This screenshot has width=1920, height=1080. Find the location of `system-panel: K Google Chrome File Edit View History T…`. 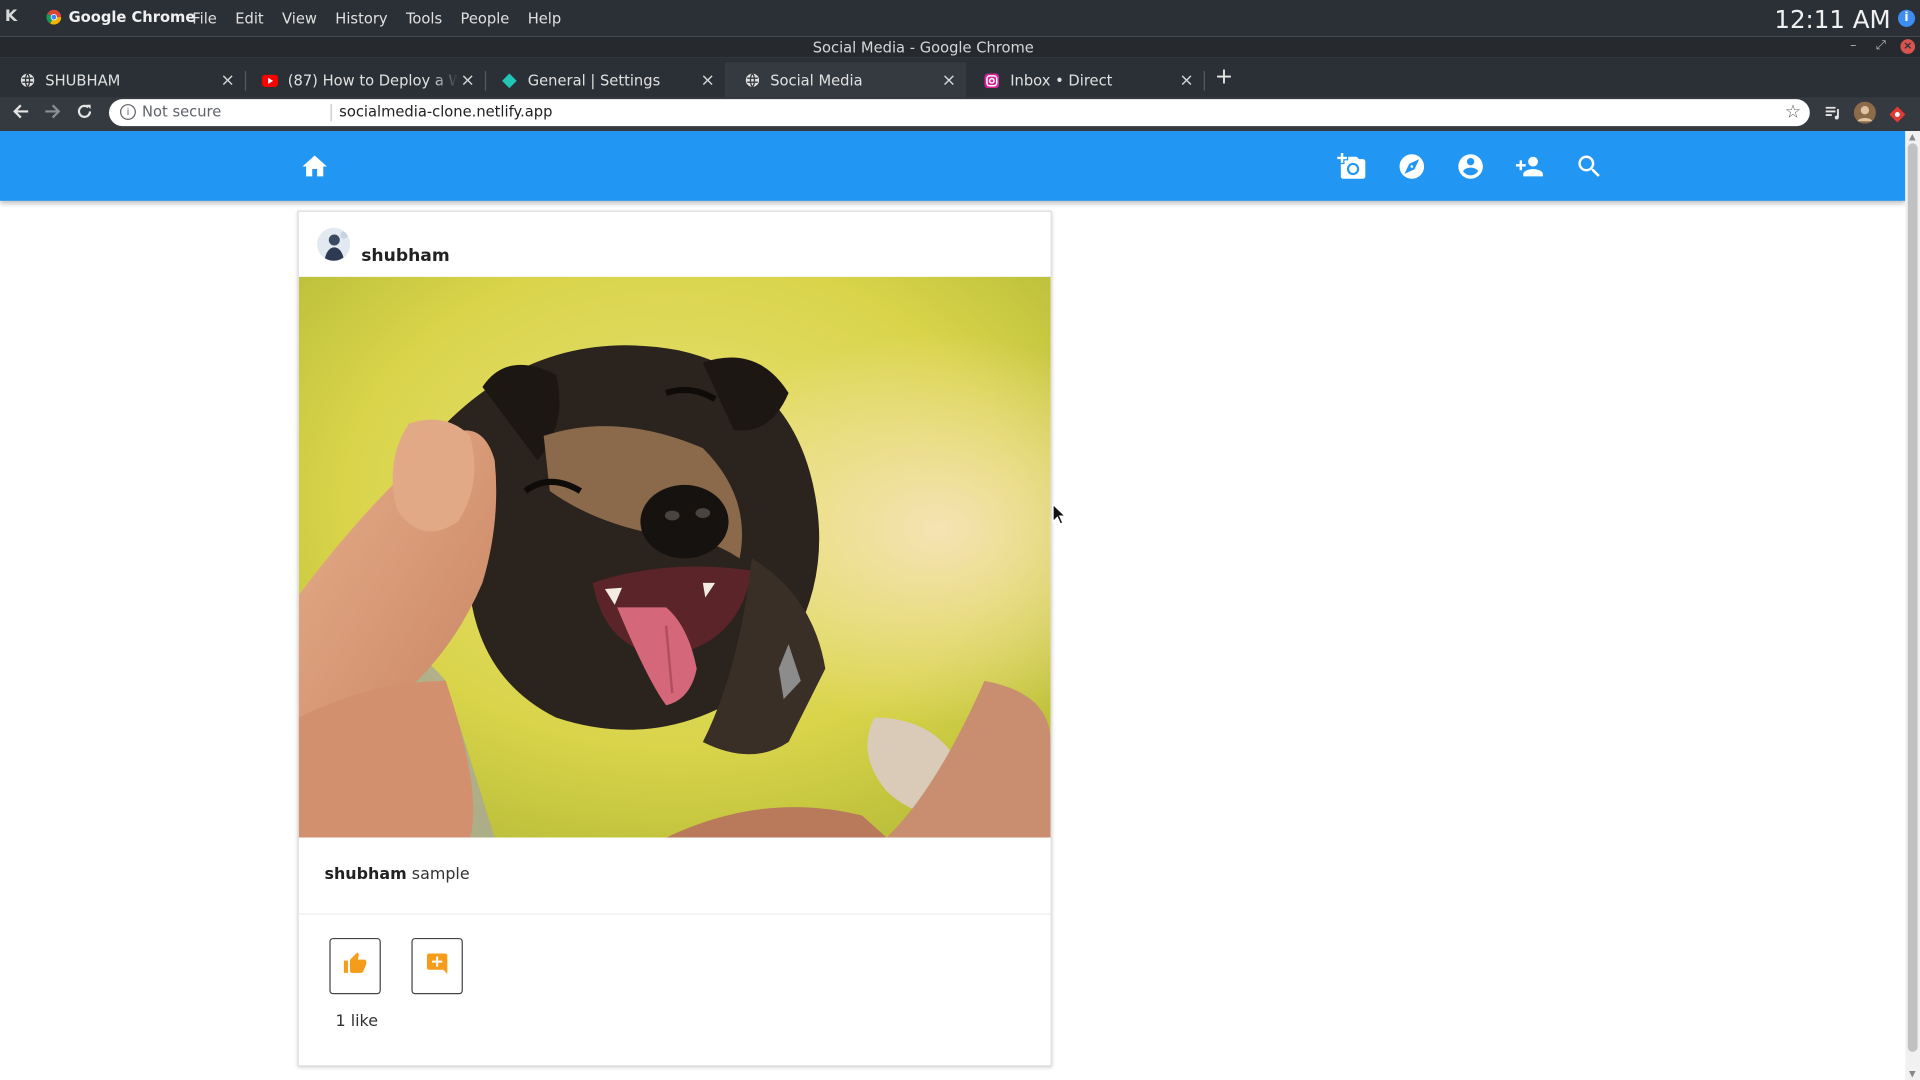

system-panel: K Google Chrome File Edit View History T… is located at coordinates (960, 18).